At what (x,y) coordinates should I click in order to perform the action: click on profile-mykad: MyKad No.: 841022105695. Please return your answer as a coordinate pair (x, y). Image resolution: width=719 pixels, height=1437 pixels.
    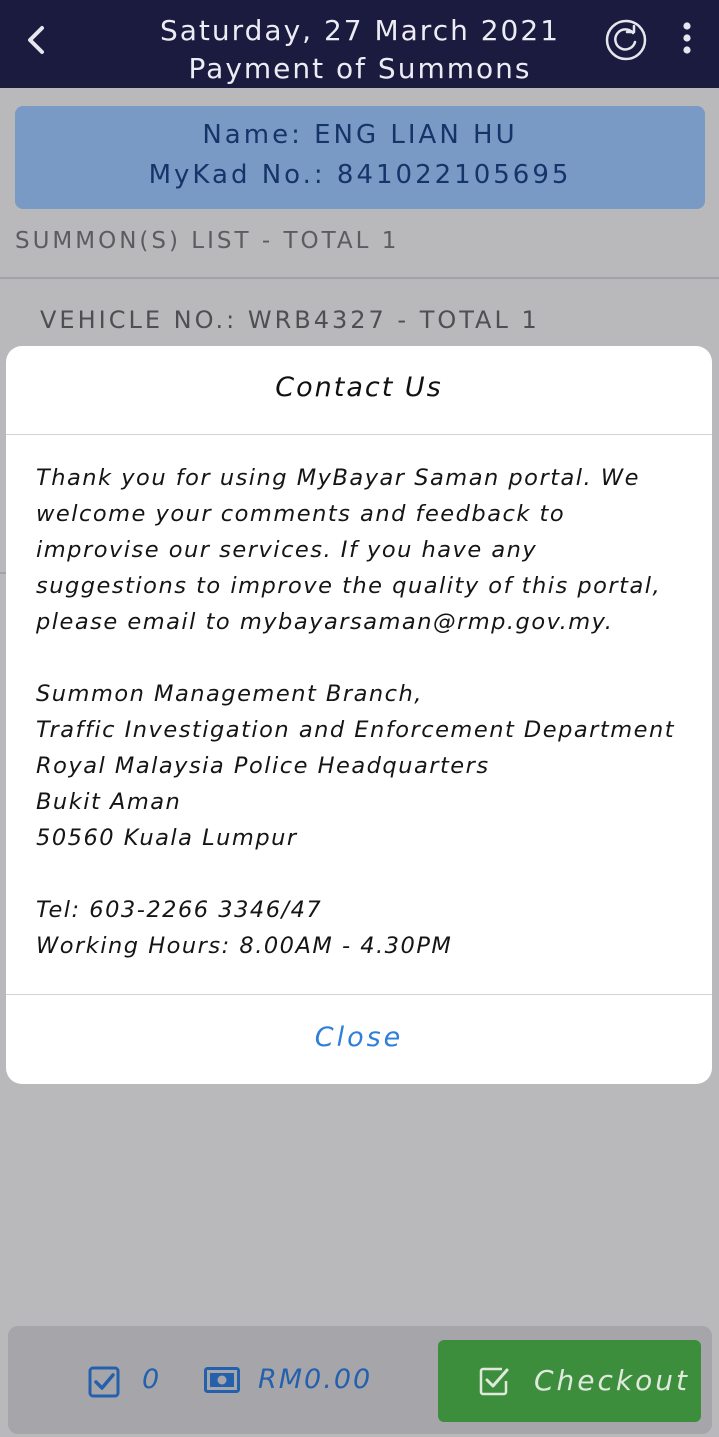
    Looking at the image, I should click on (360, 175).